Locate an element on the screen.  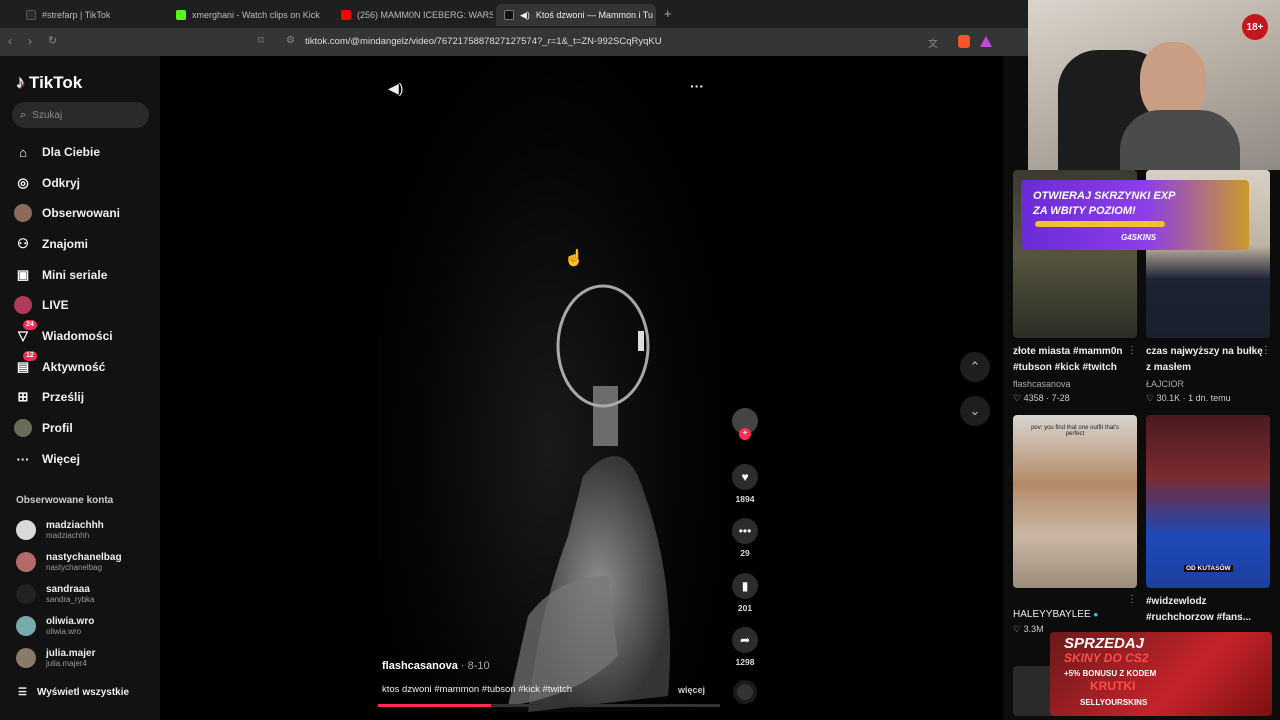
music-disc-icon is located at coordinates (745, 692).